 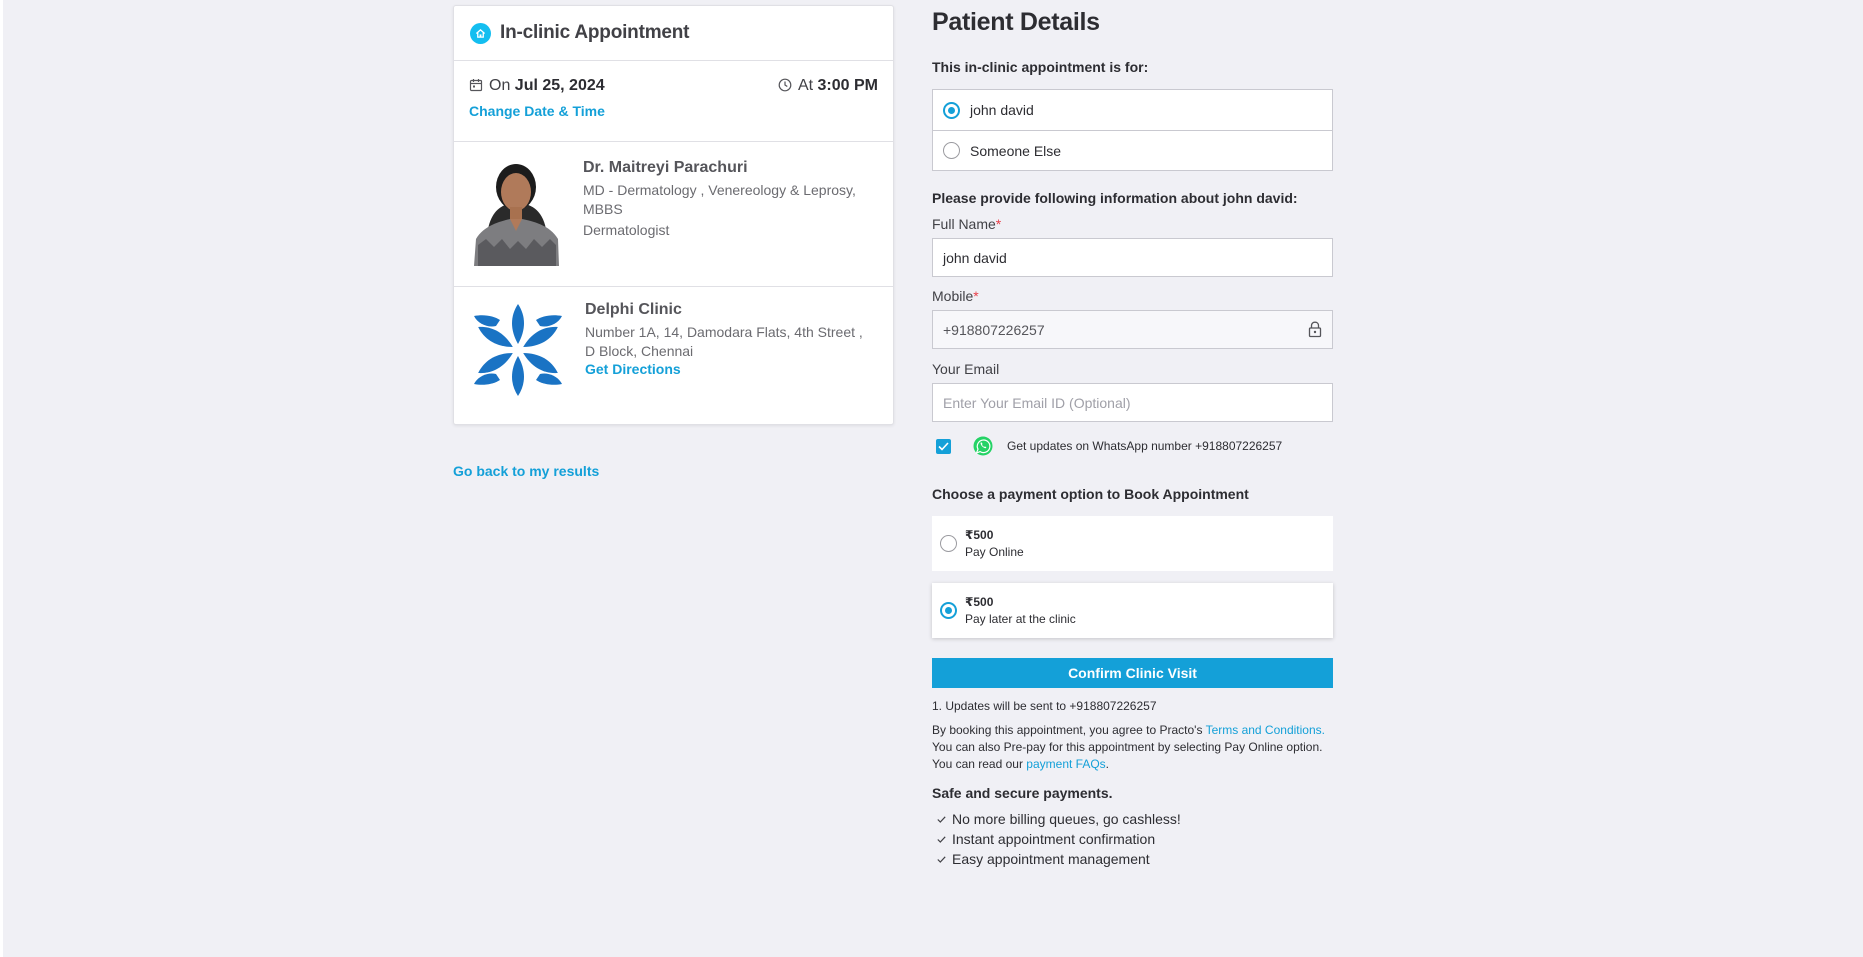 I want to click on doctor-name: Dr. Maitreyi Parachuri, so click(x=665, y=167).